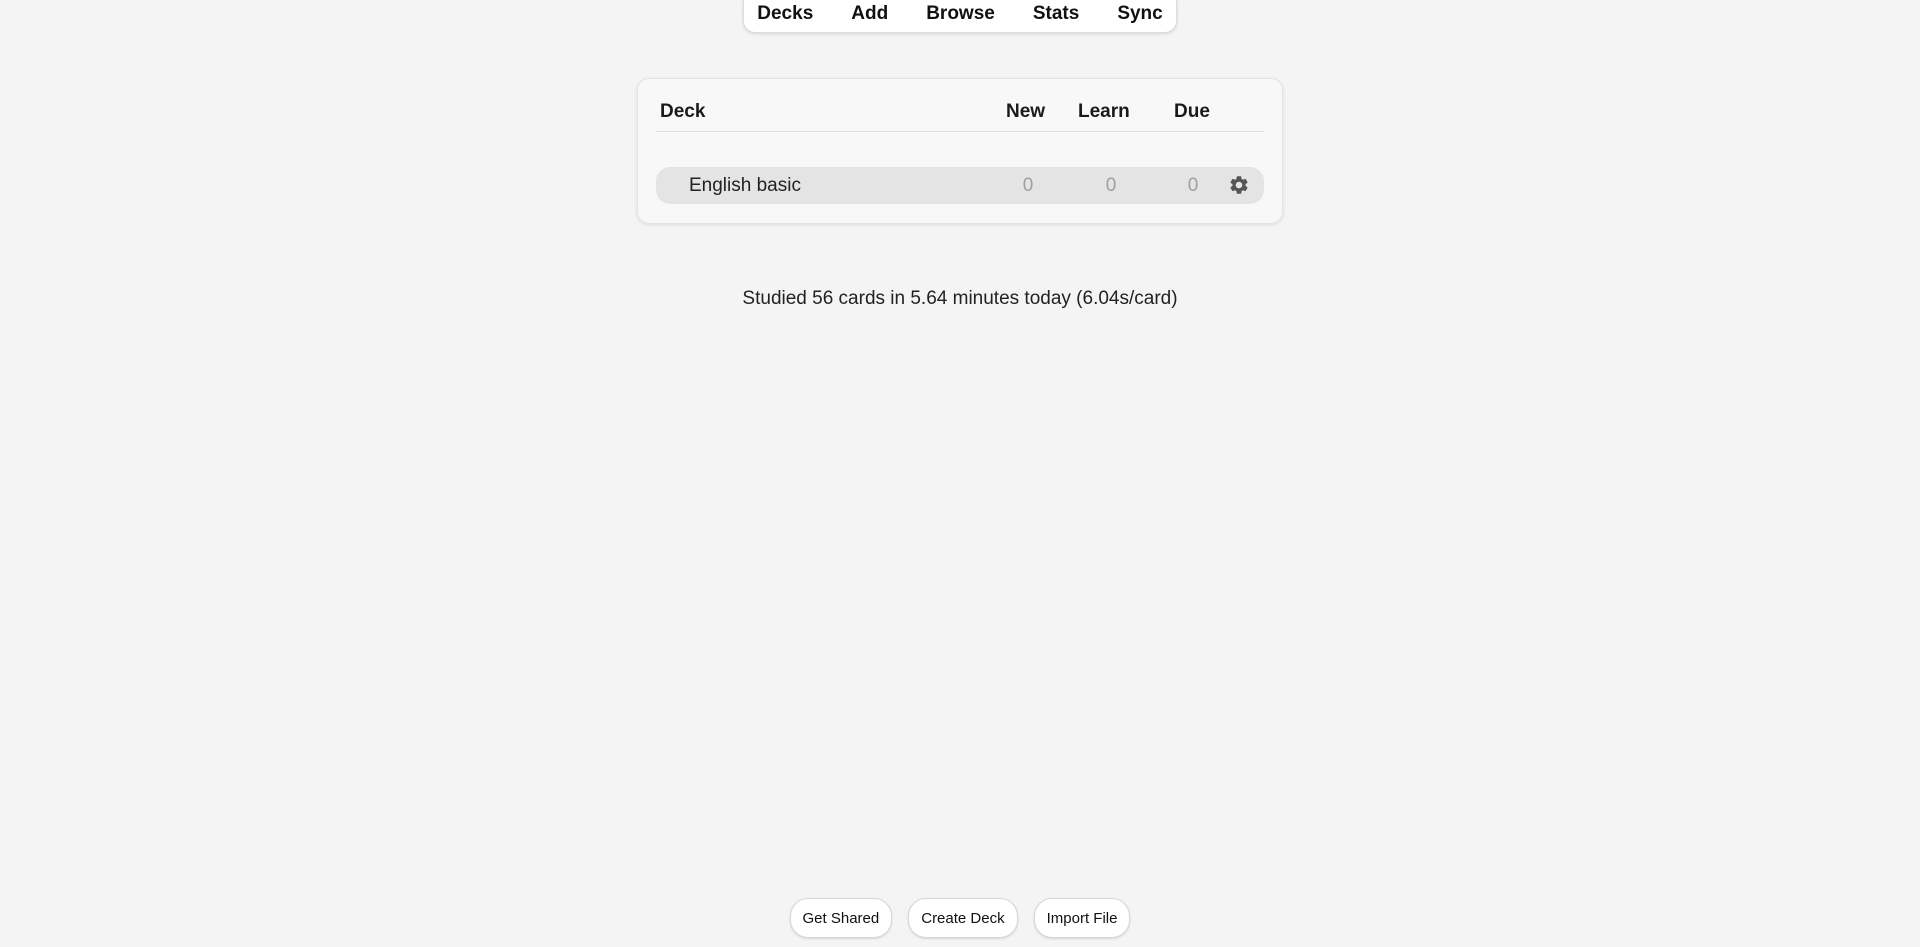 Image resolution: width=1920 pixels, height=947 pixels. Describe the element at coordinates (1239, 185) in the screenshot. I see `gear-icon` at that location.